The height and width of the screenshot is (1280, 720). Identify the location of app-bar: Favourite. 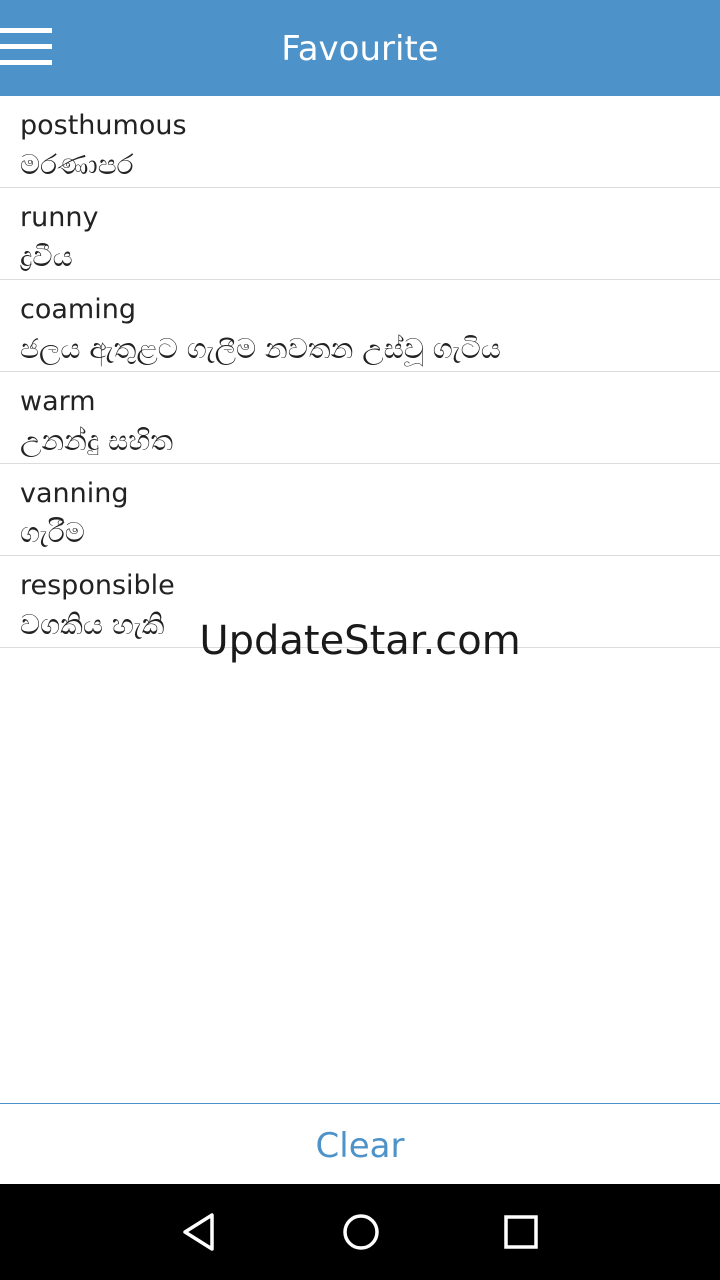
(360, 48).